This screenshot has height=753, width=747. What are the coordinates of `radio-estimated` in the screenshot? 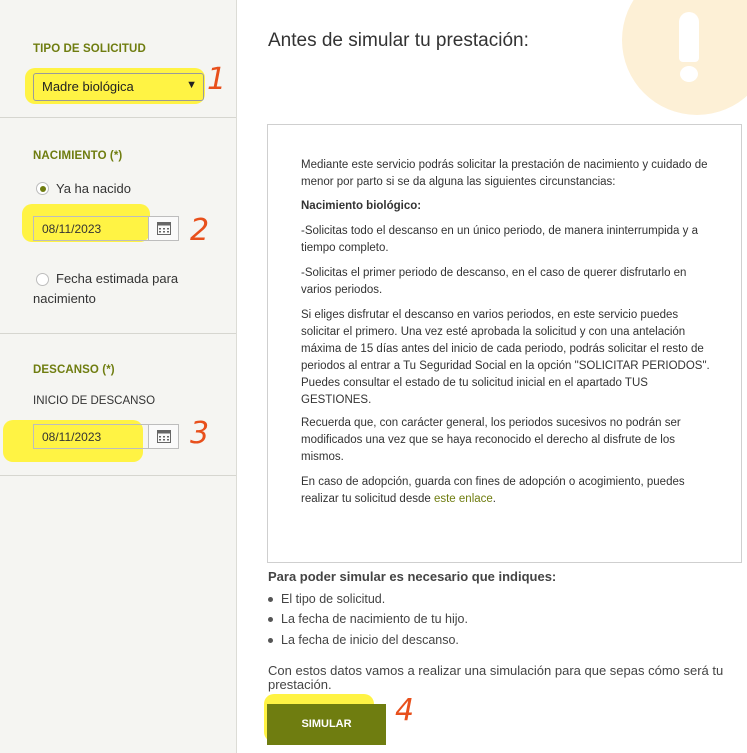 It's located at (42, 279).